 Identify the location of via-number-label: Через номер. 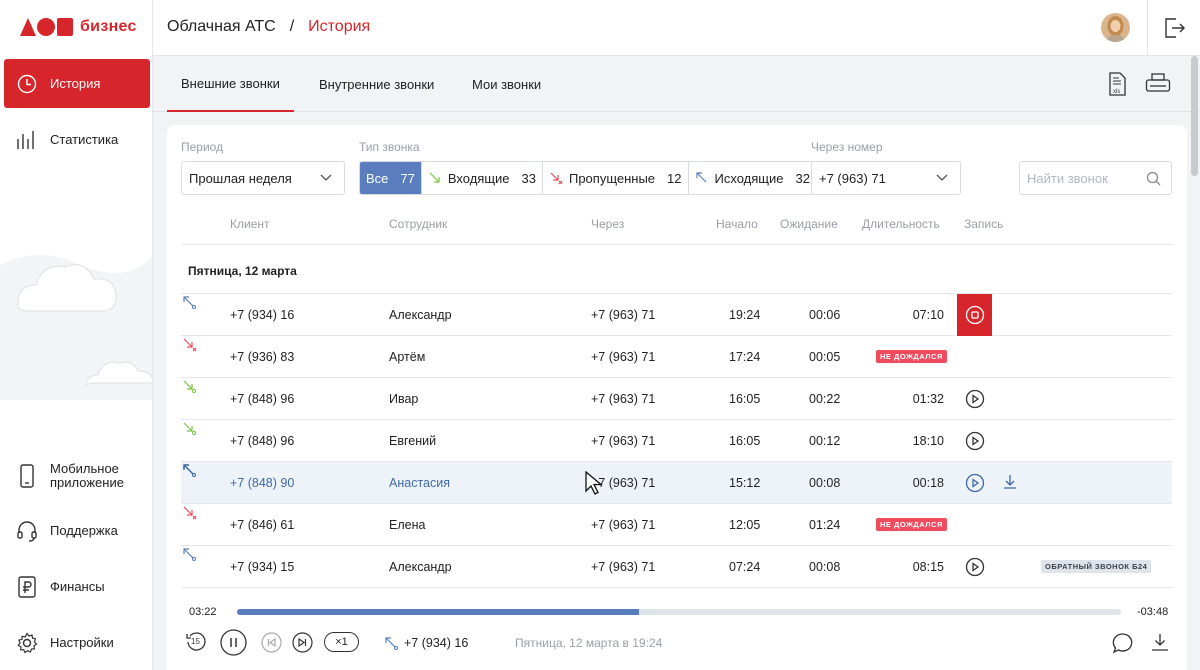
(847, 147).